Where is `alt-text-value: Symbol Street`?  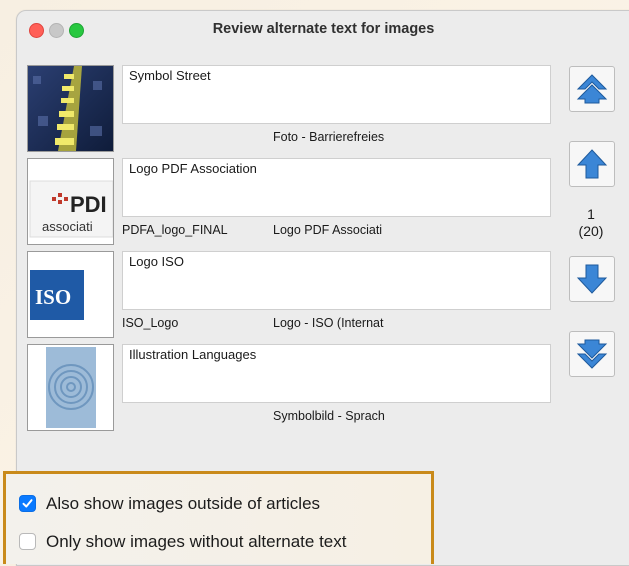
alt-text-value: Symbol Street is located at coordinates (170, 75).